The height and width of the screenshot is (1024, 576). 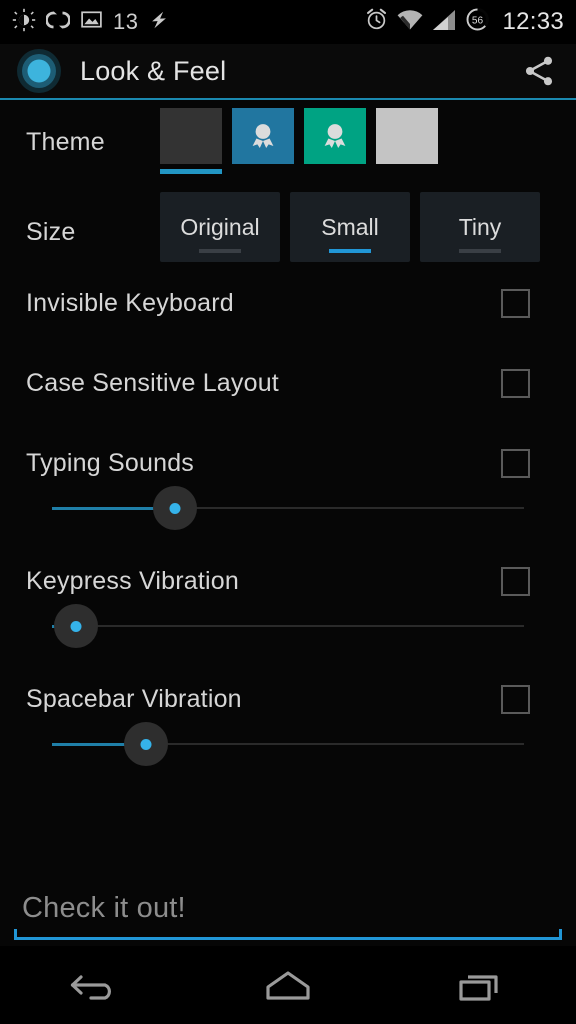 I want to click on status-bar-right: 56 12:33, so click(x=464, y=22).